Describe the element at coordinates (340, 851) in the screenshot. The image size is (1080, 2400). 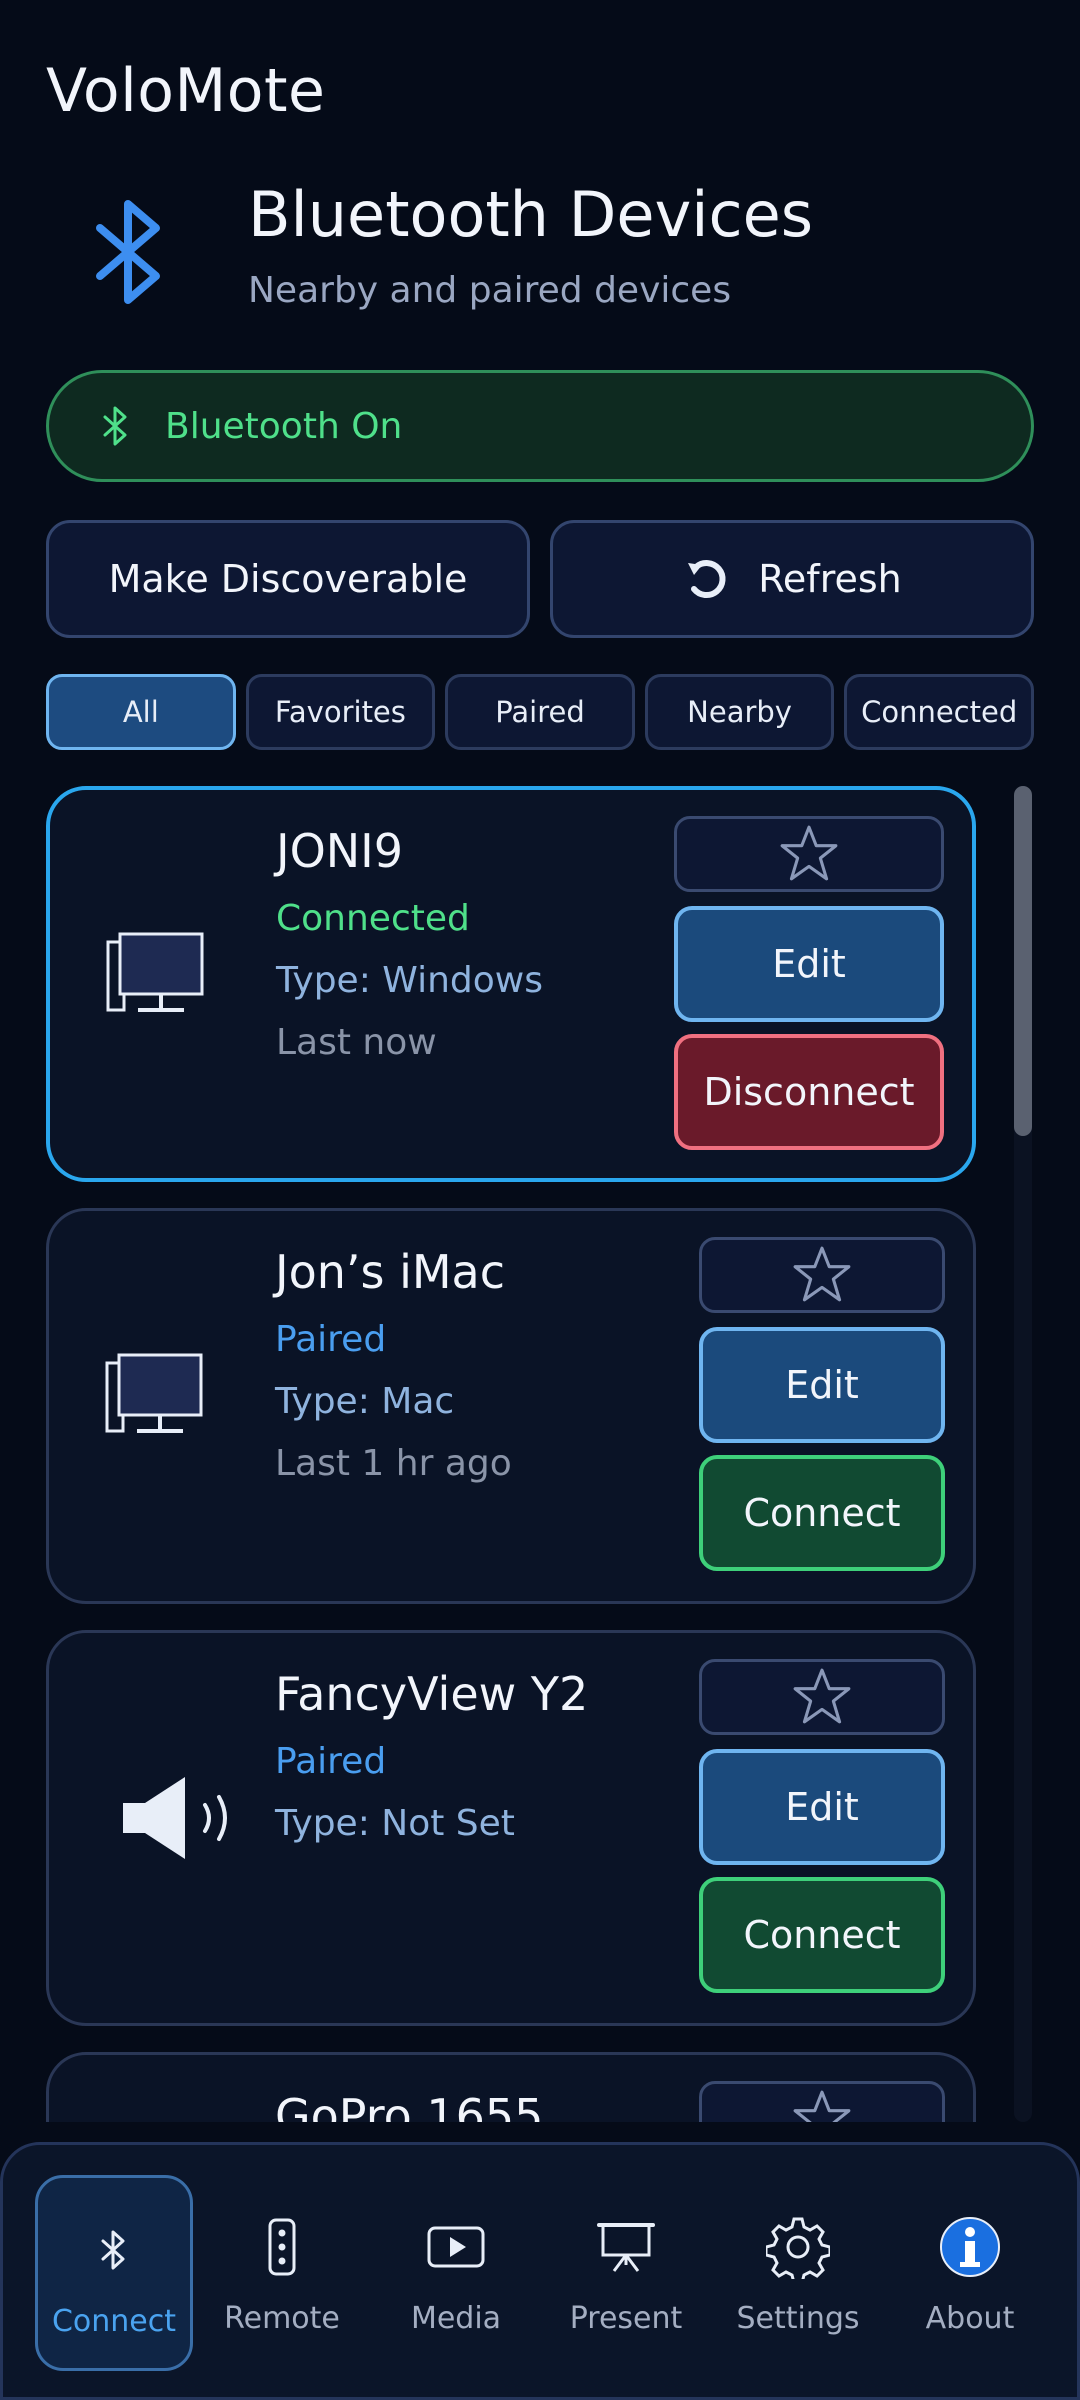
I see `device-name: JONI9` at that location.